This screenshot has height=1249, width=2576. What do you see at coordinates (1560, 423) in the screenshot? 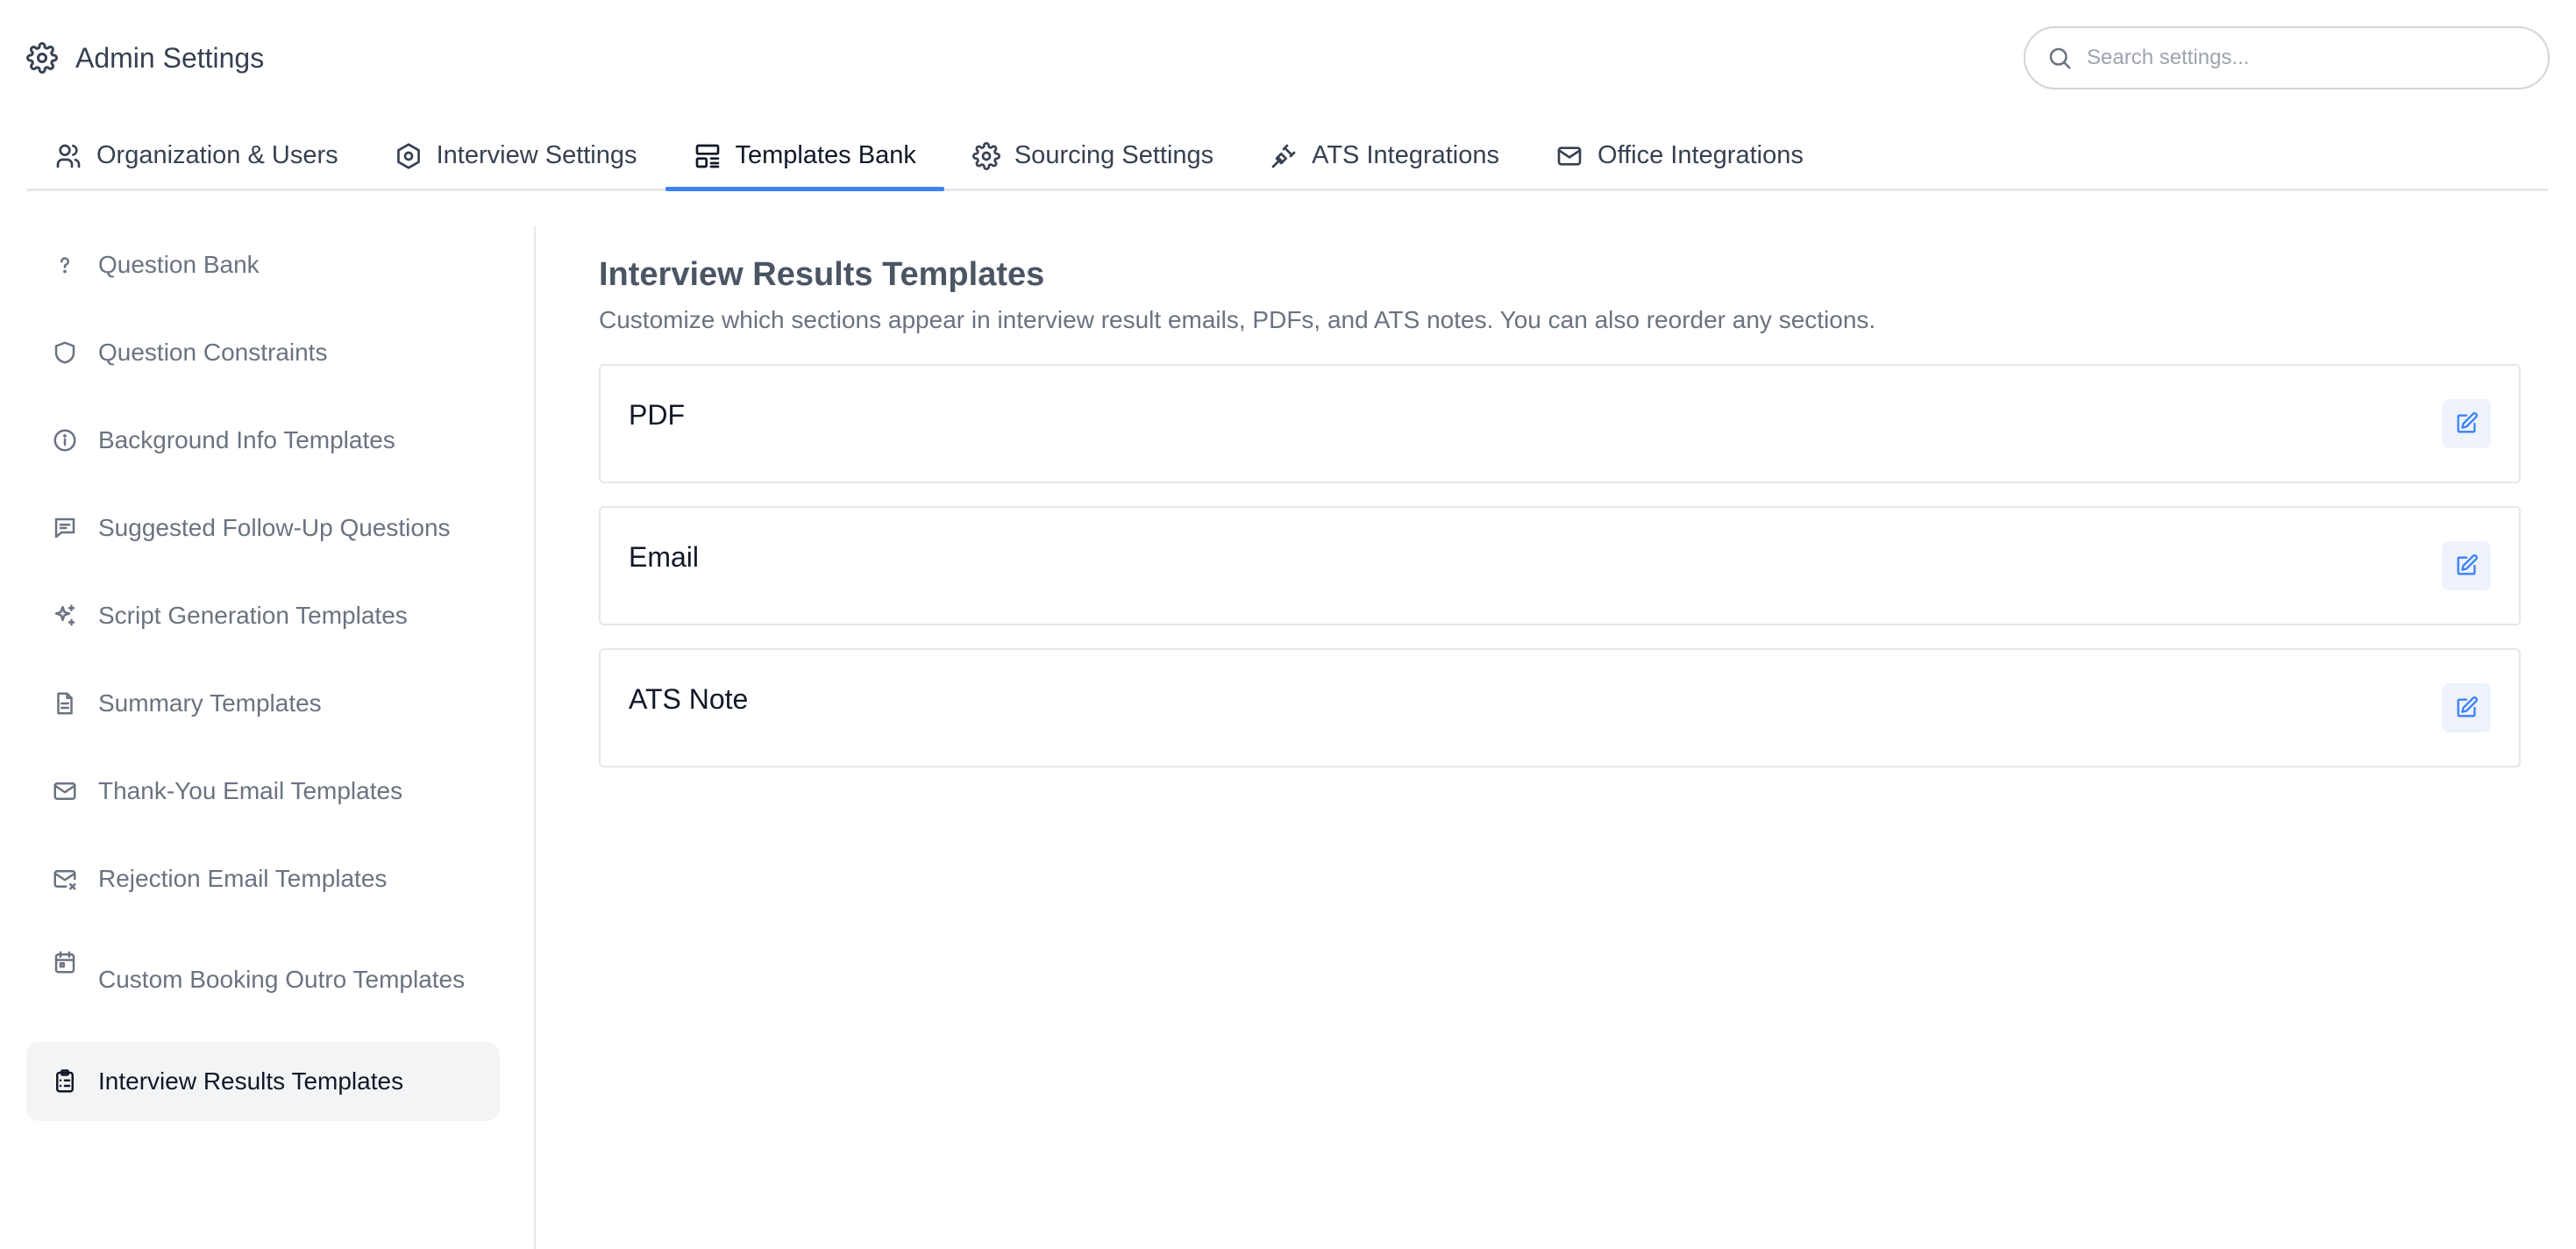
I see `template-card-pdf: PDF` at bounding box center [1560, 423].